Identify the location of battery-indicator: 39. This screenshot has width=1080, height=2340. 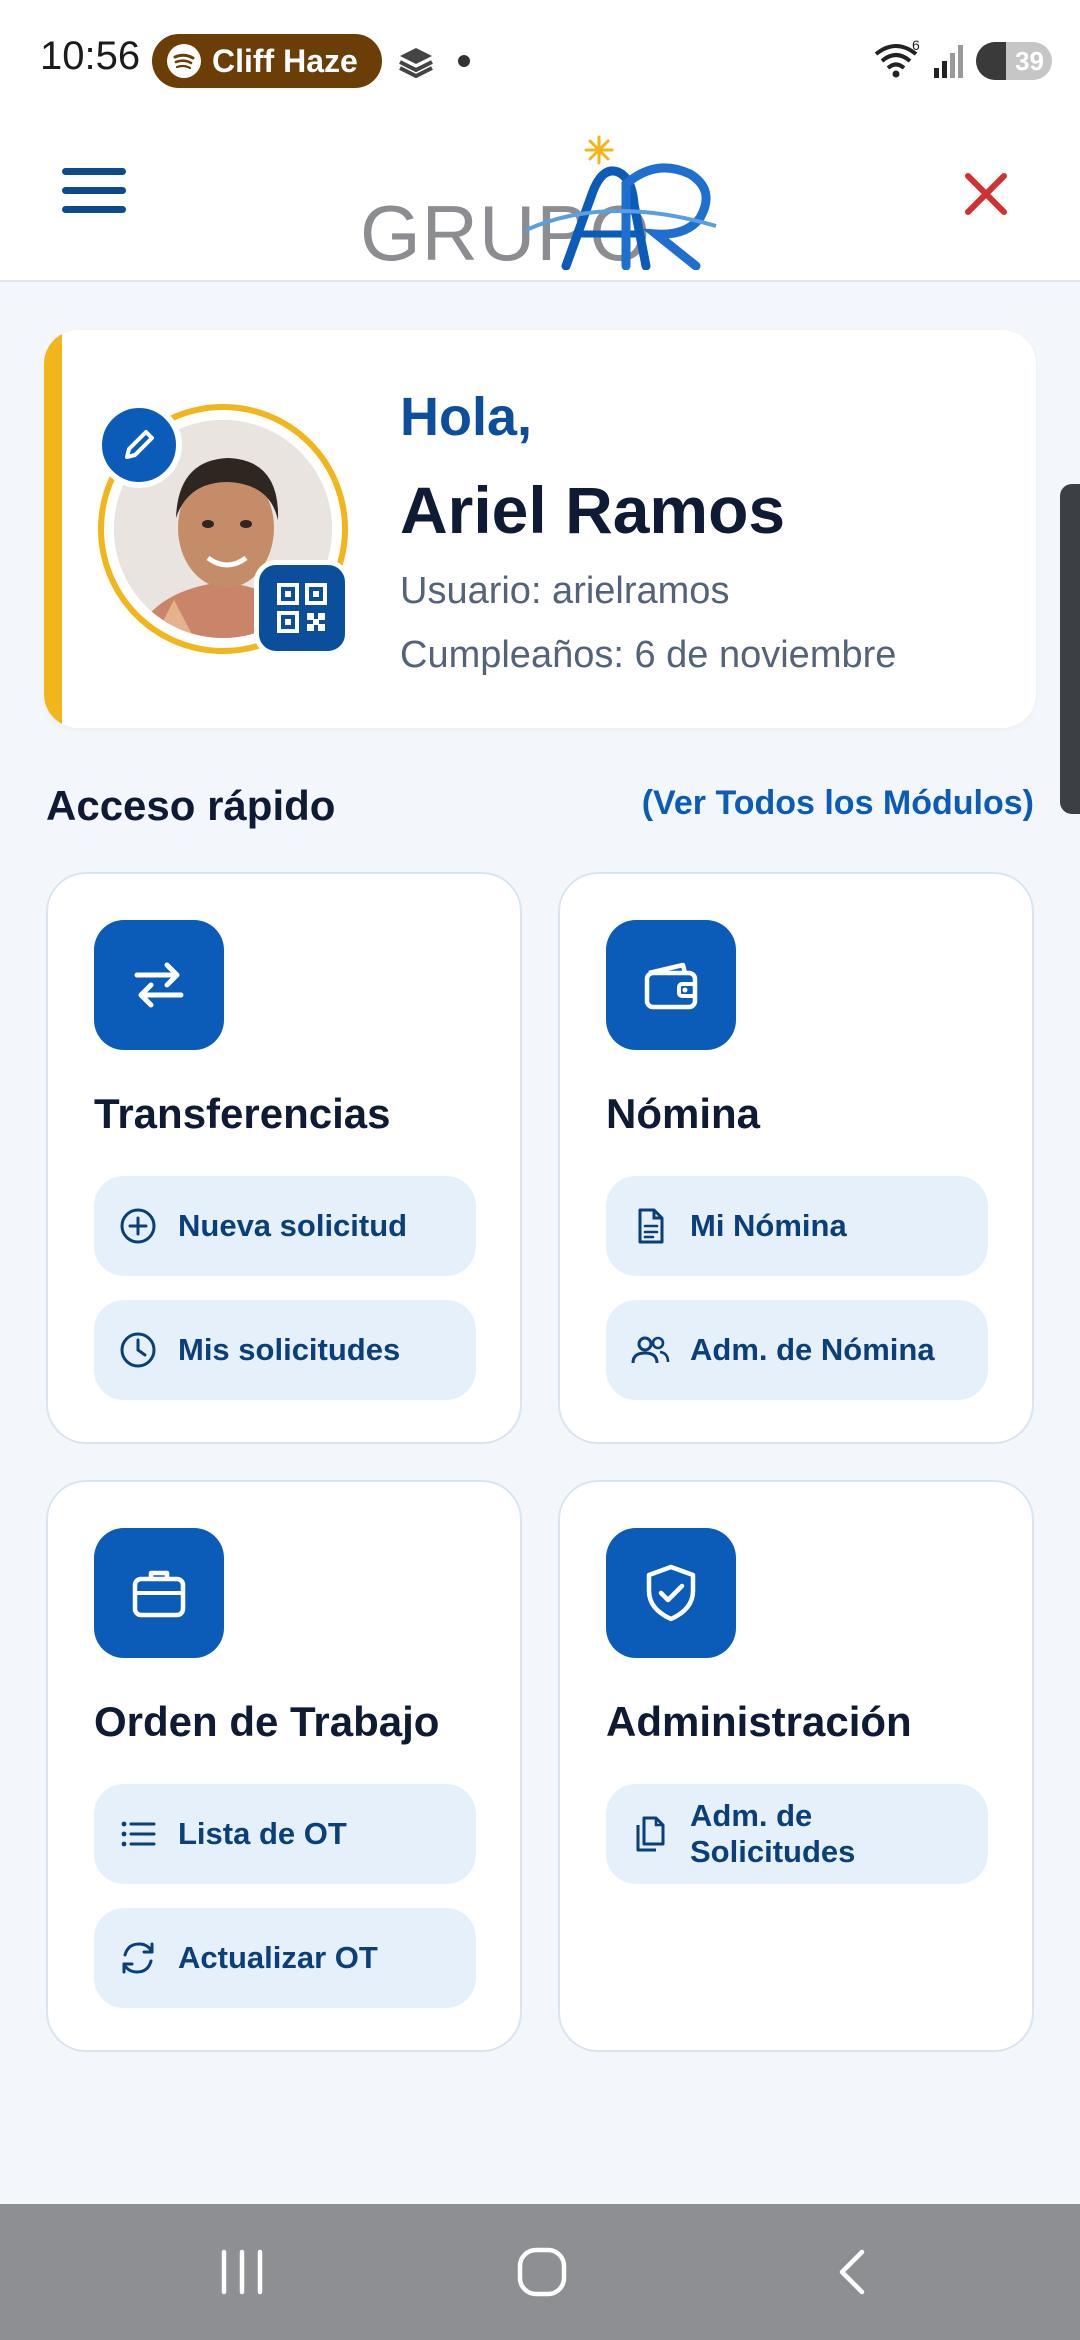
(1014, 61).